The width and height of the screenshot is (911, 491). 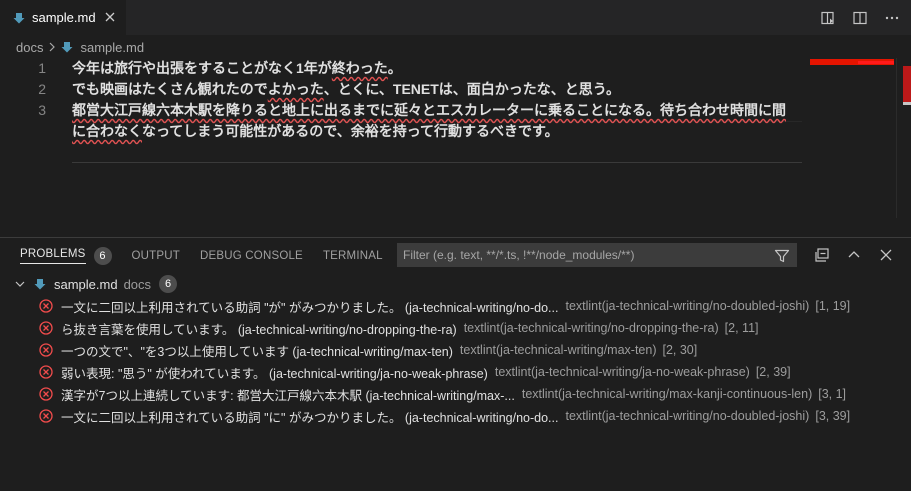 What do you see at coordinates (892, 18) in the screenshot?
I see `more-actions-icon` at bounding box center [892, 18].